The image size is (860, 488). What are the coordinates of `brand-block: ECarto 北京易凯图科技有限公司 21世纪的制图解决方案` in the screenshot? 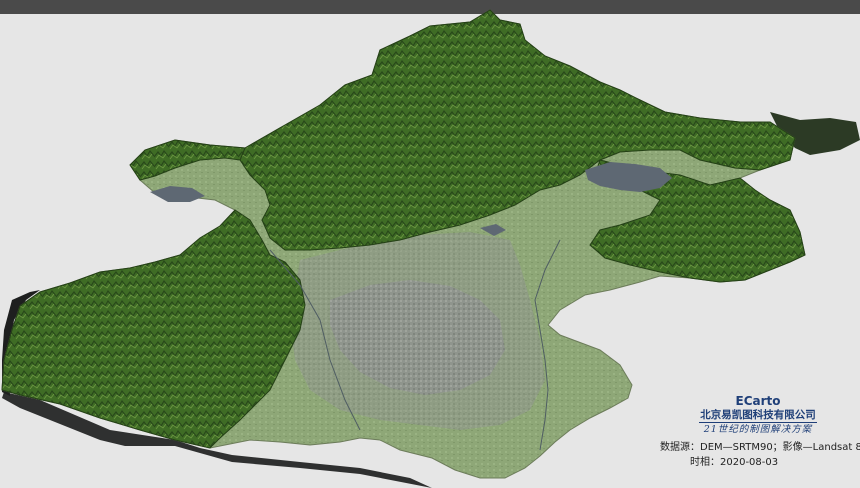 It's located at (758, 415).